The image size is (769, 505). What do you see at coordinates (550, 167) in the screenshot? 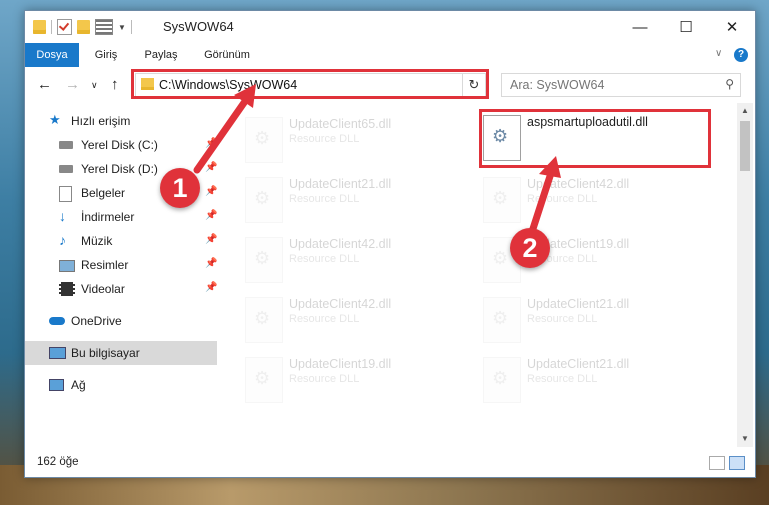
I see `arrow-2-head` at bounding box center [550, 167].